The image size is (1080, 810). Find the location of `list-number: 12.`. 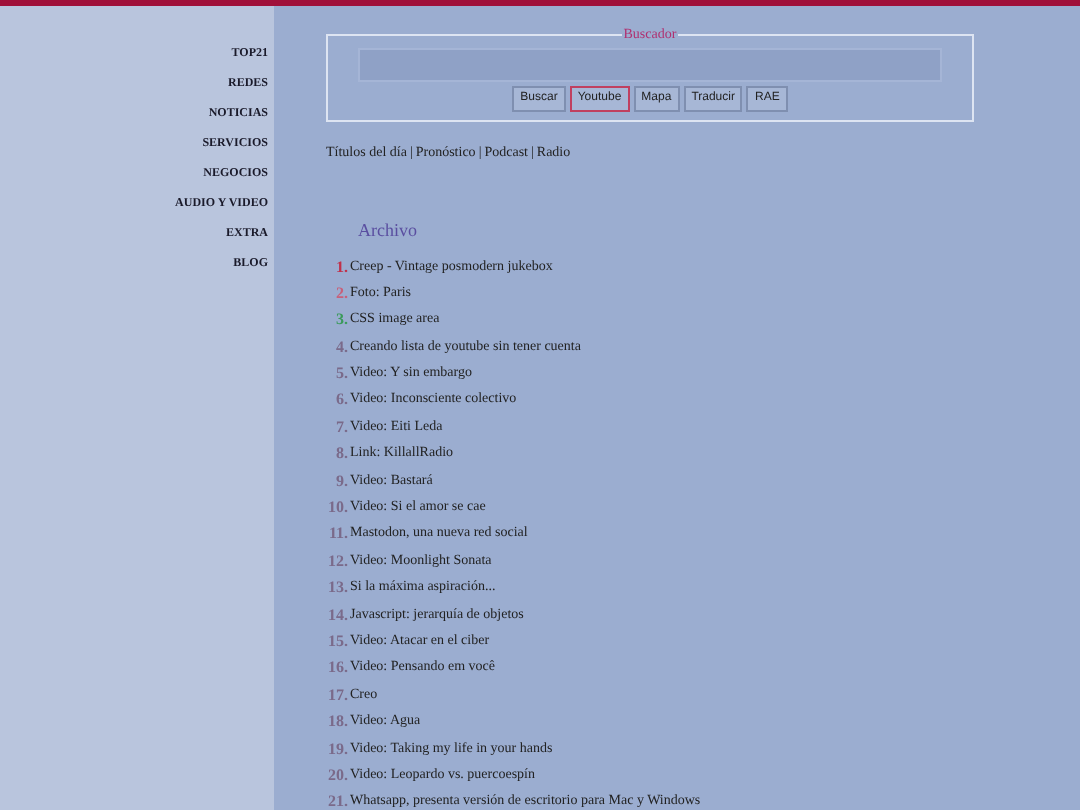

list-number: 12. is located at coordinates (338, 560).